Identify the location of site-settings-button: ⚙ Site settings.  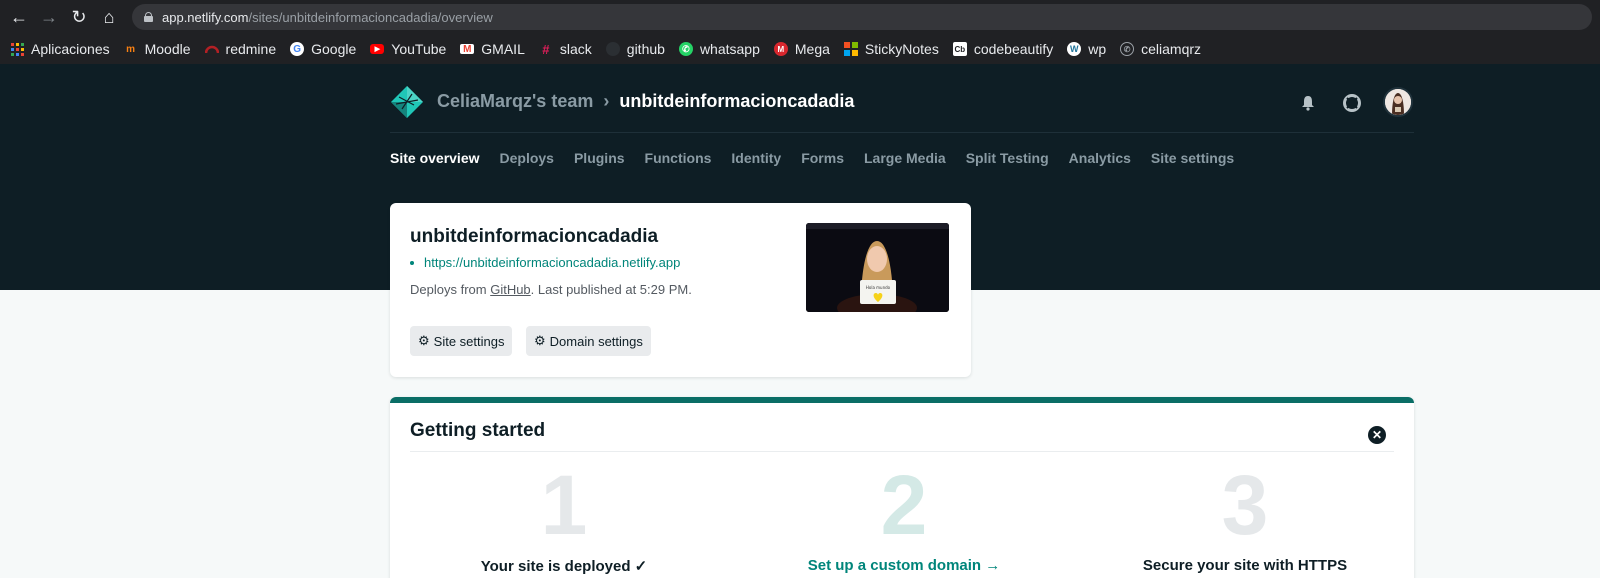
(461, 341).